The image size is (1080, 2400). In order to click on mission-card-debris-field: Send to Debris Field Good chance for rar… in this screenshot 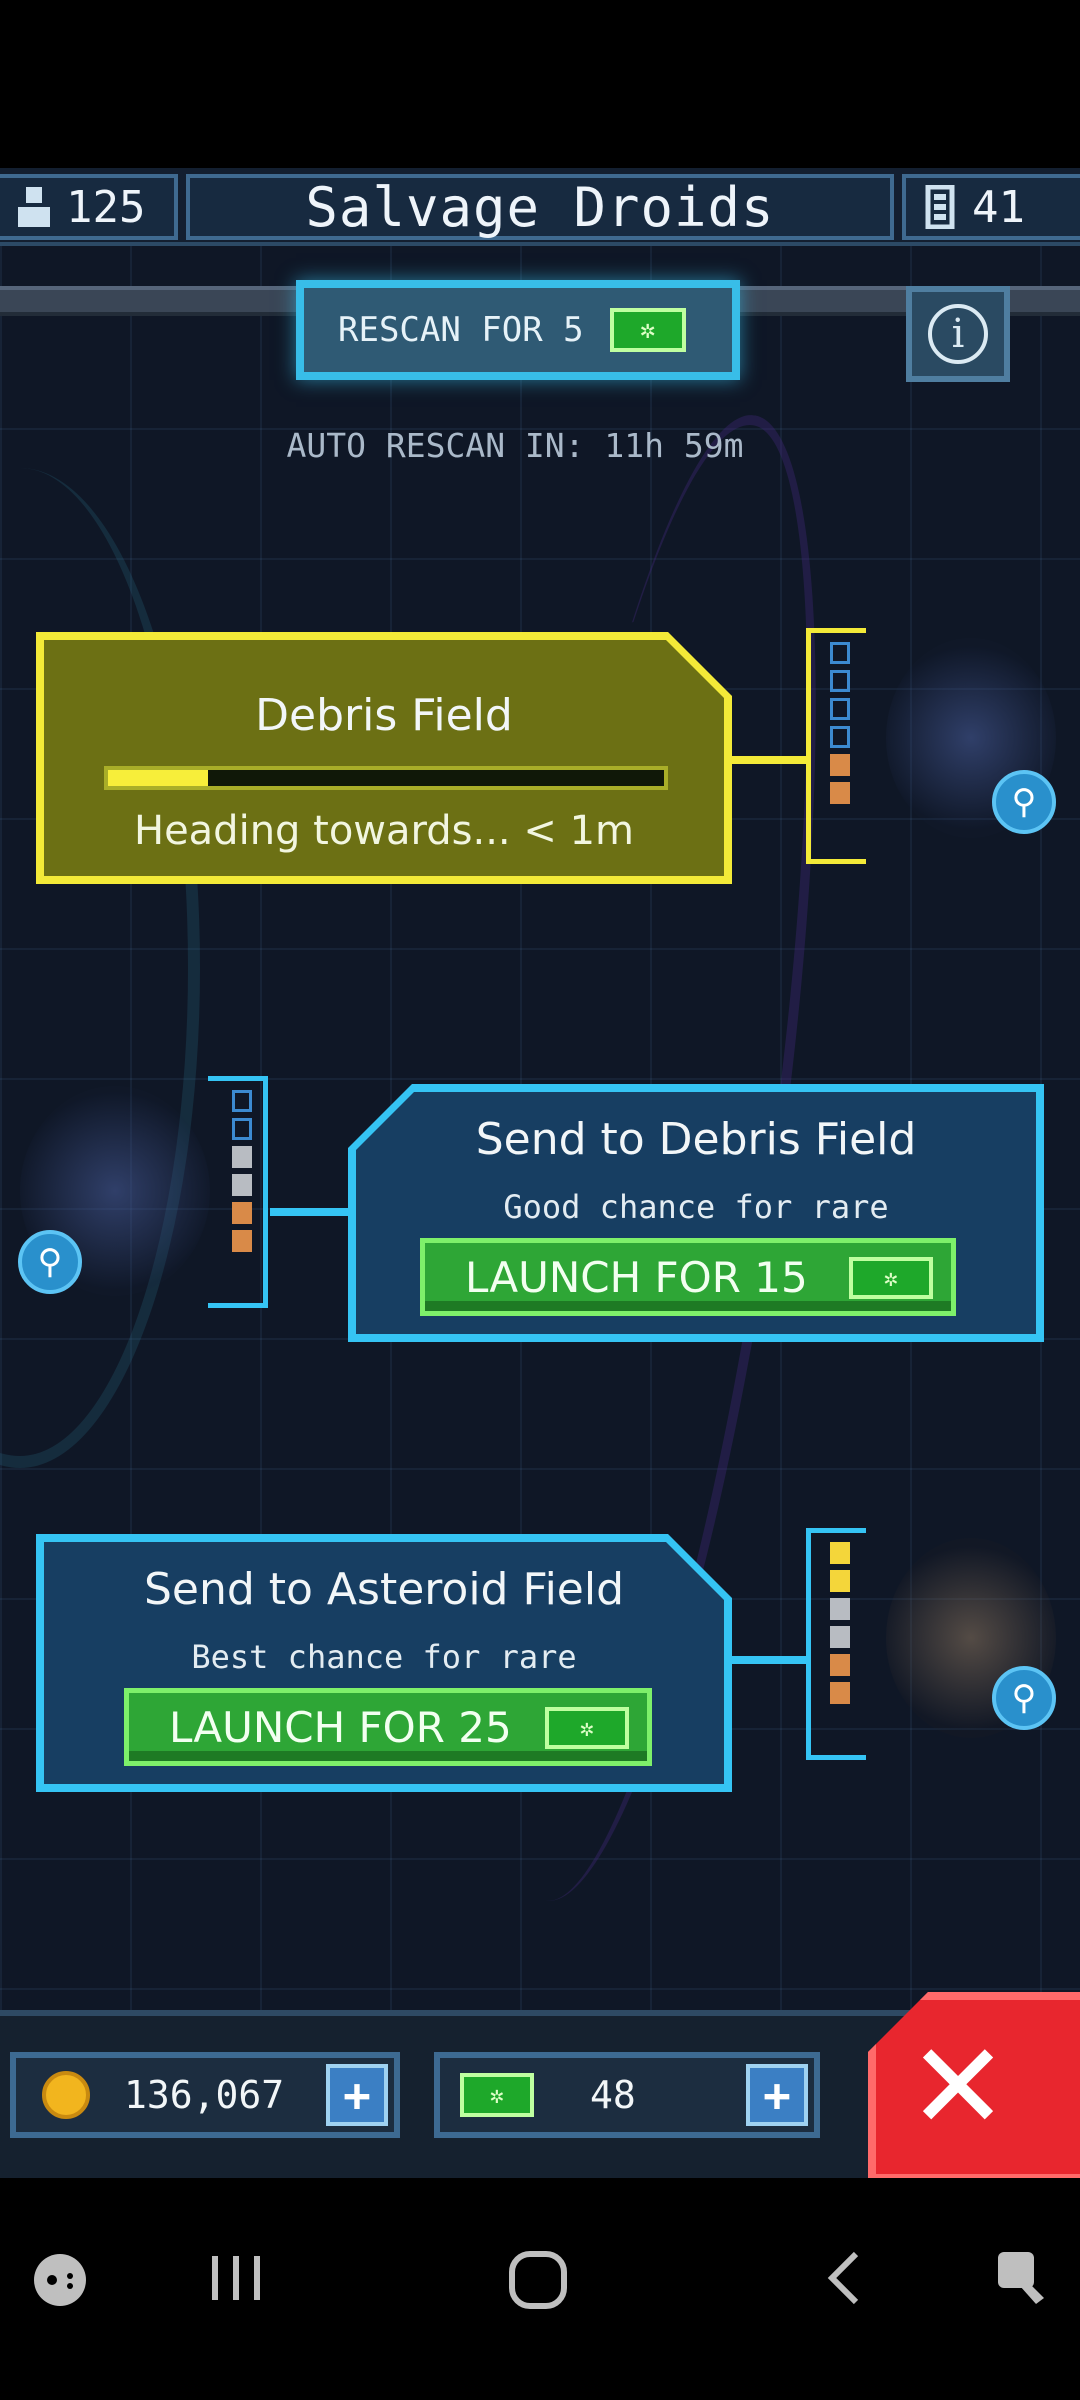, I will do `click(696, 1213)`.